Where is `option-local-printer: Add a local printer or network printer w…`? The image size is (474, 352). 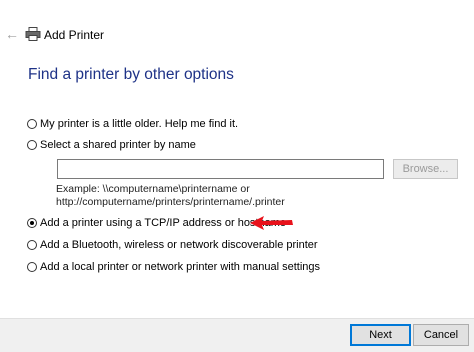 option-local-printer: Add a local printer or network printer w… is located at coordinates (173, 267).